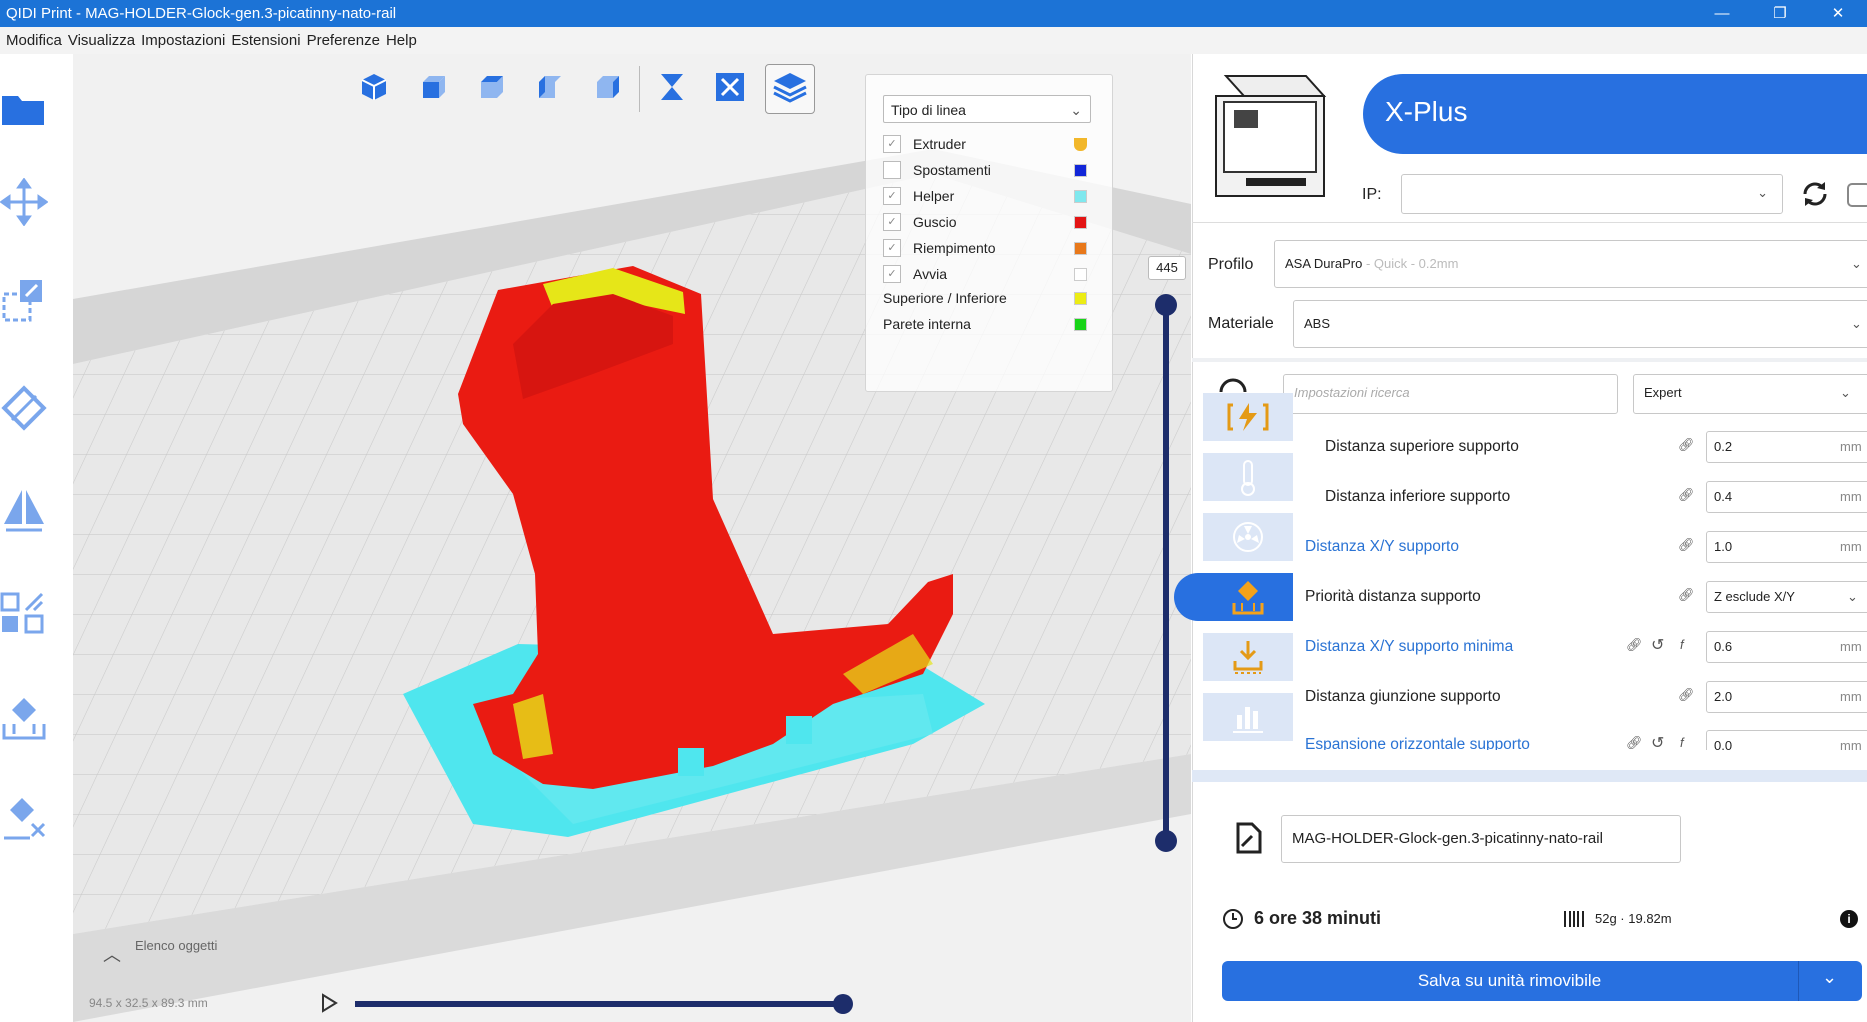 The width and height of the screenshot is (1867, 1022). Describe the element at coordinates (1450, 394) in the screenshot. I see `settings-search-input: Impostazioni ricerca` at that location.